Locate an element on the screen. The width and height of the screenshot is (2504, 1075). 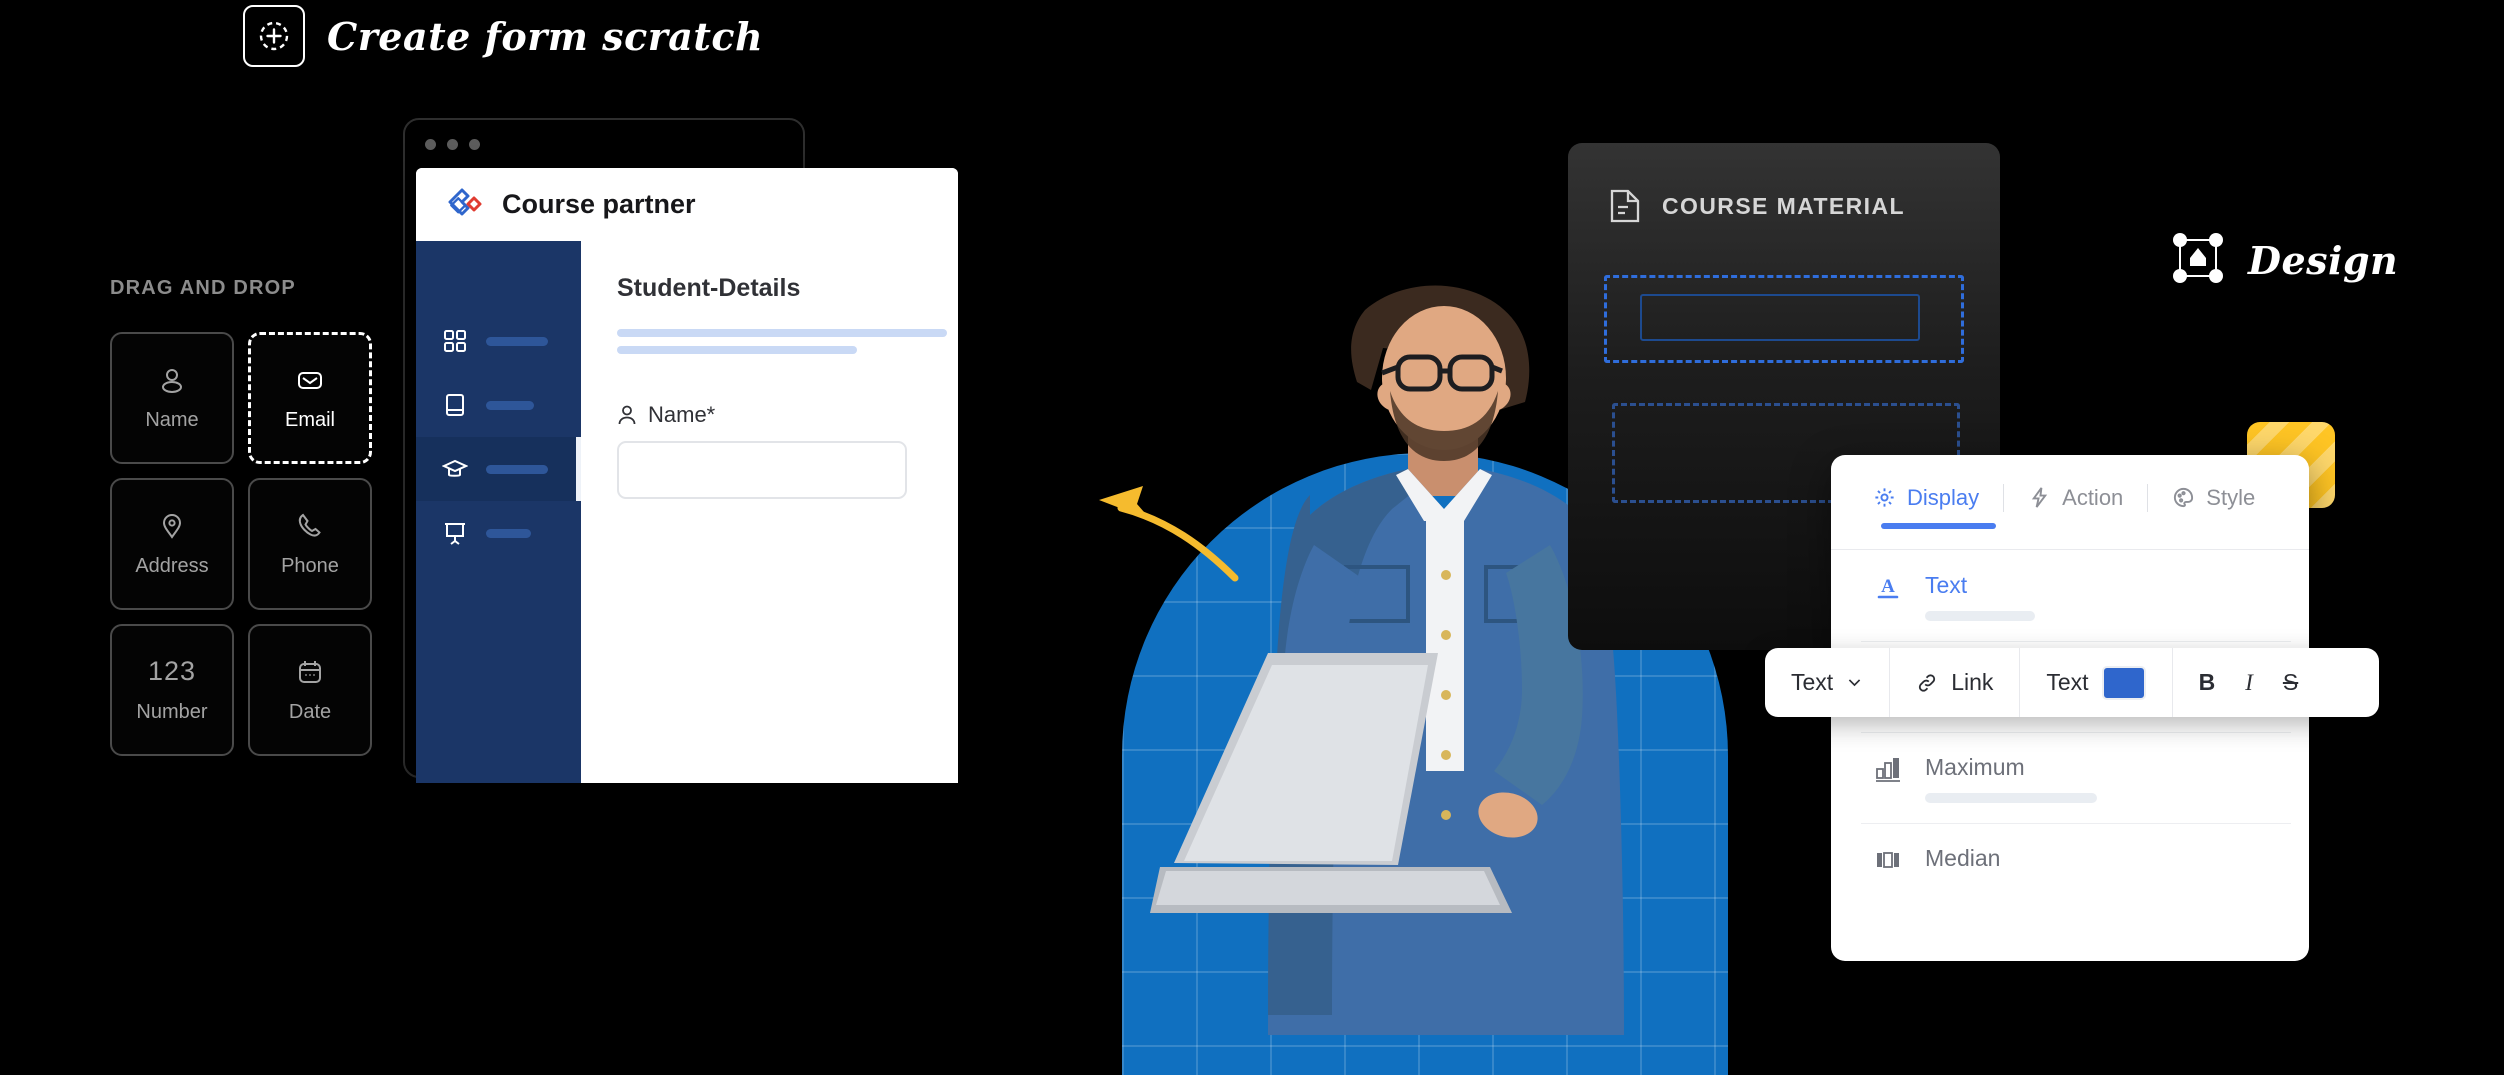
sidebar-item-library is located at coordinates (498, 405).